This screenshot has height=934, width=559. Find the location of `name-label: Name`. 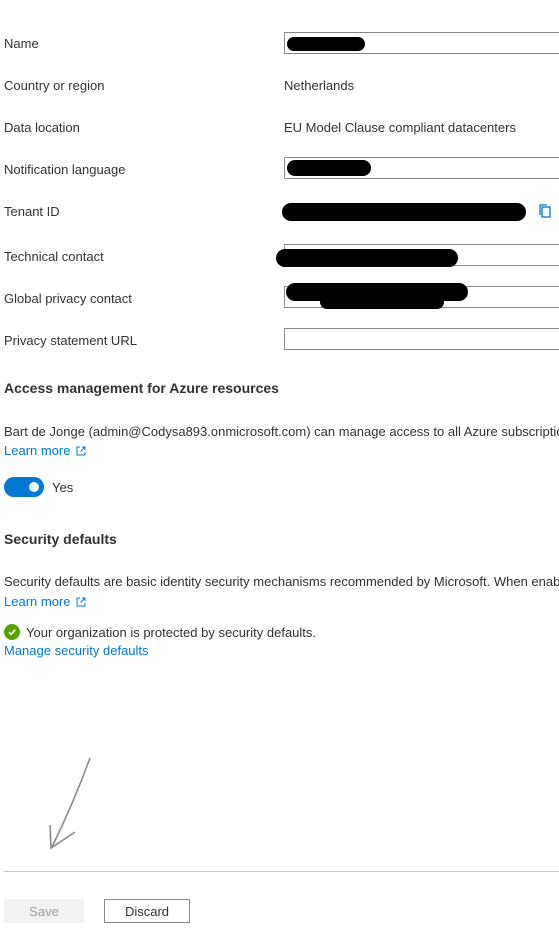

name-label: Name is located at coordinates (21, 43).